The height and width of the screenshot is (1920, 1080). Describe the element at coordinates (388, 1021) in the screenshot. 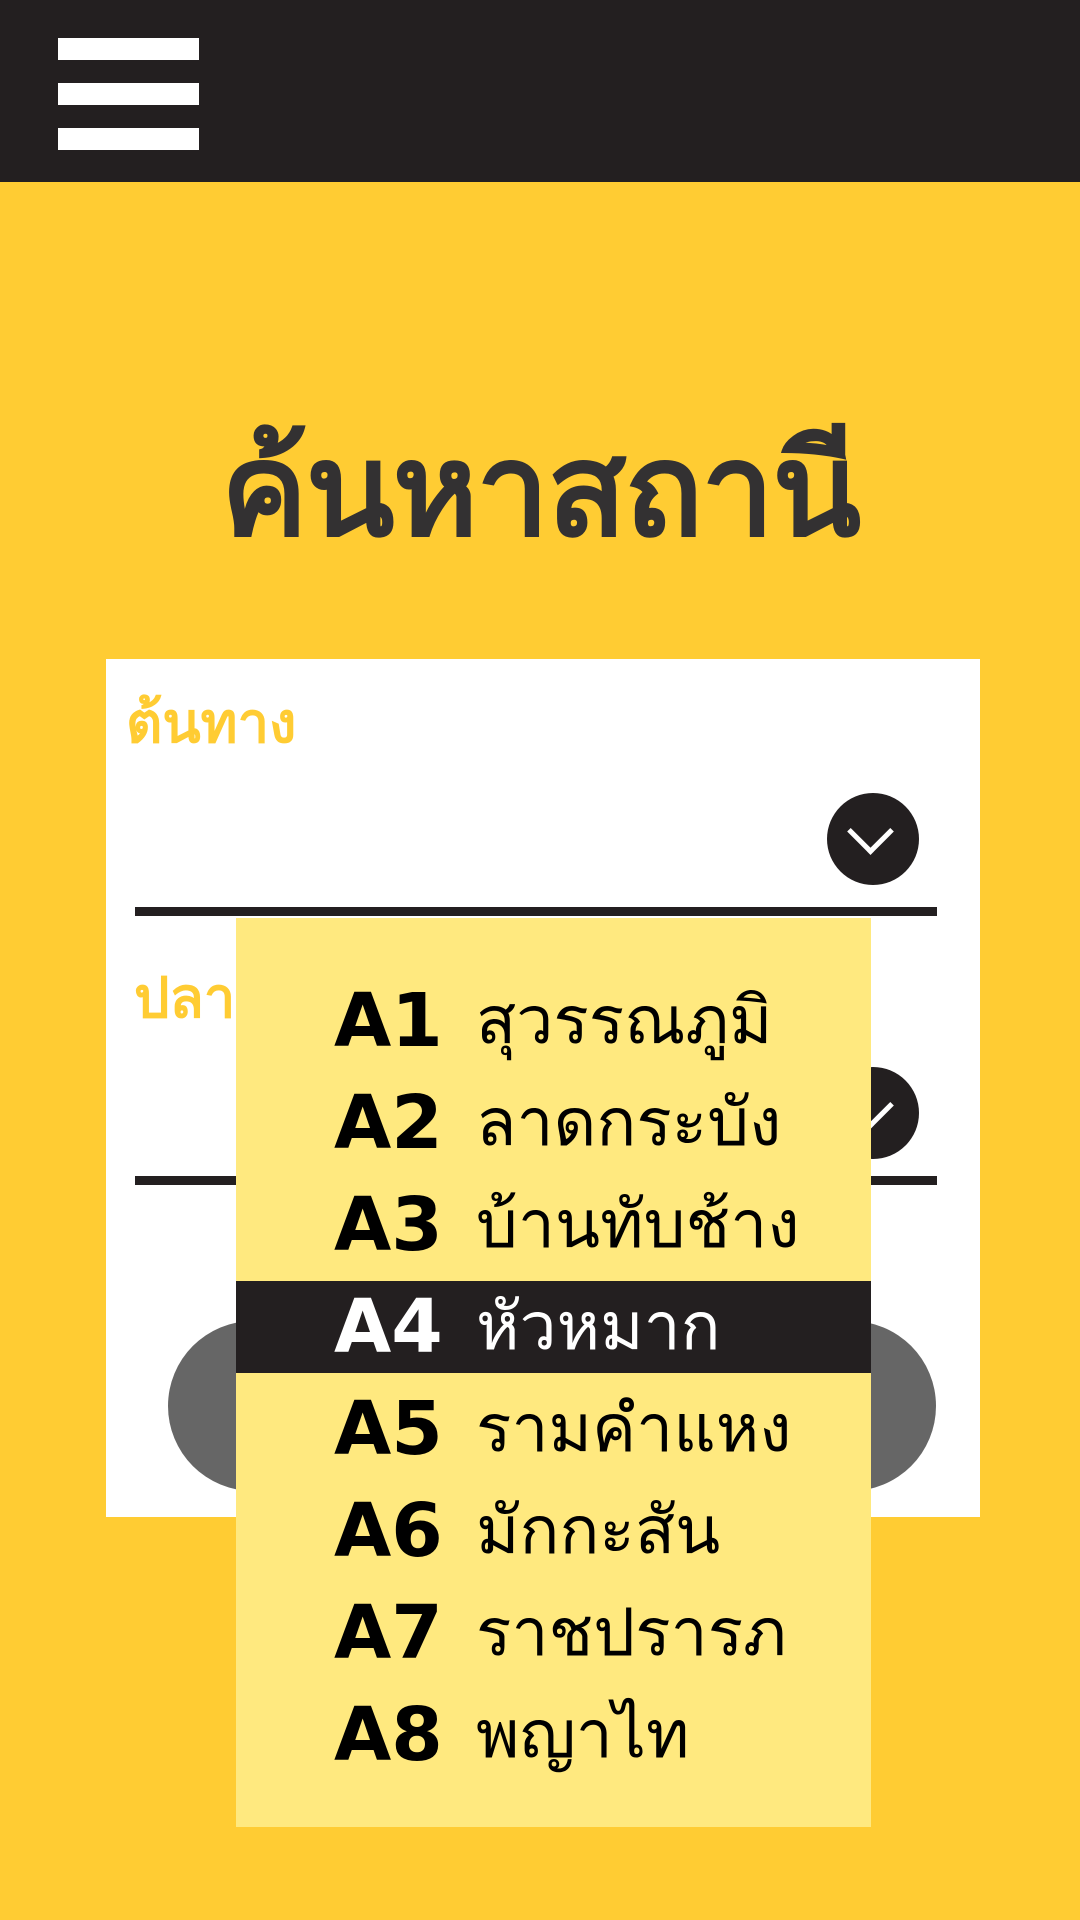

I see `station-code: A1` at that location.